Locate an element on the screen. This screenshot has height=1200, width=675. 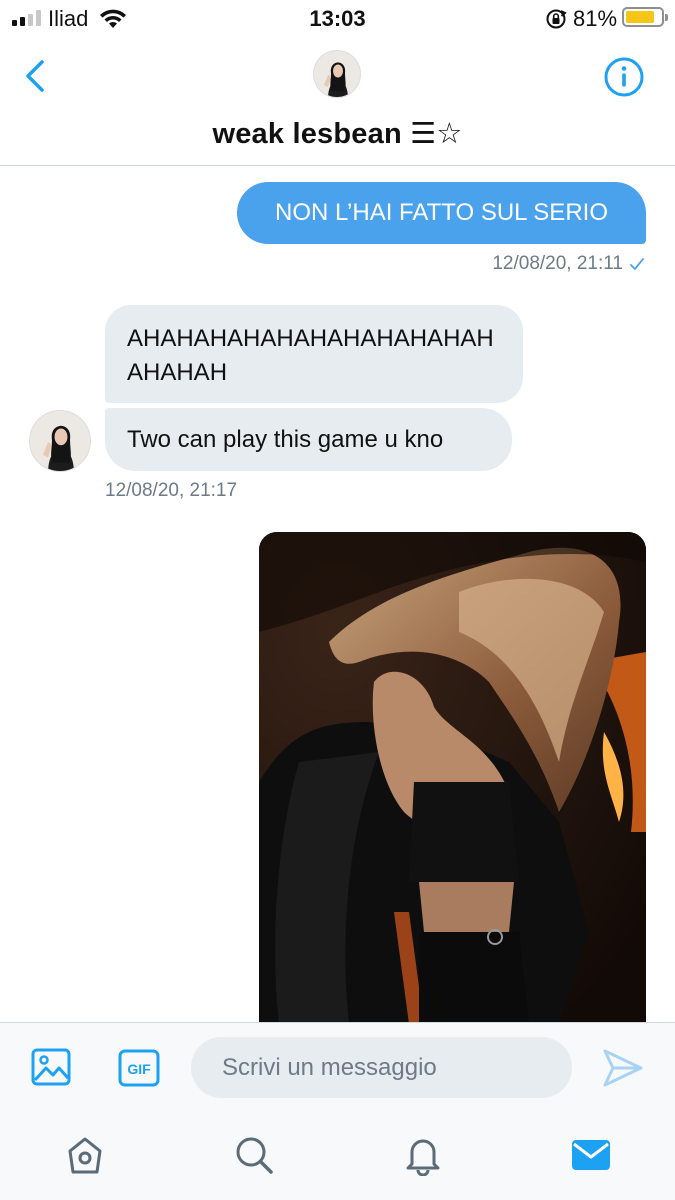
outgoing-message-meta: 12/08/20, 21:11 is located at coordinates (568, 264).